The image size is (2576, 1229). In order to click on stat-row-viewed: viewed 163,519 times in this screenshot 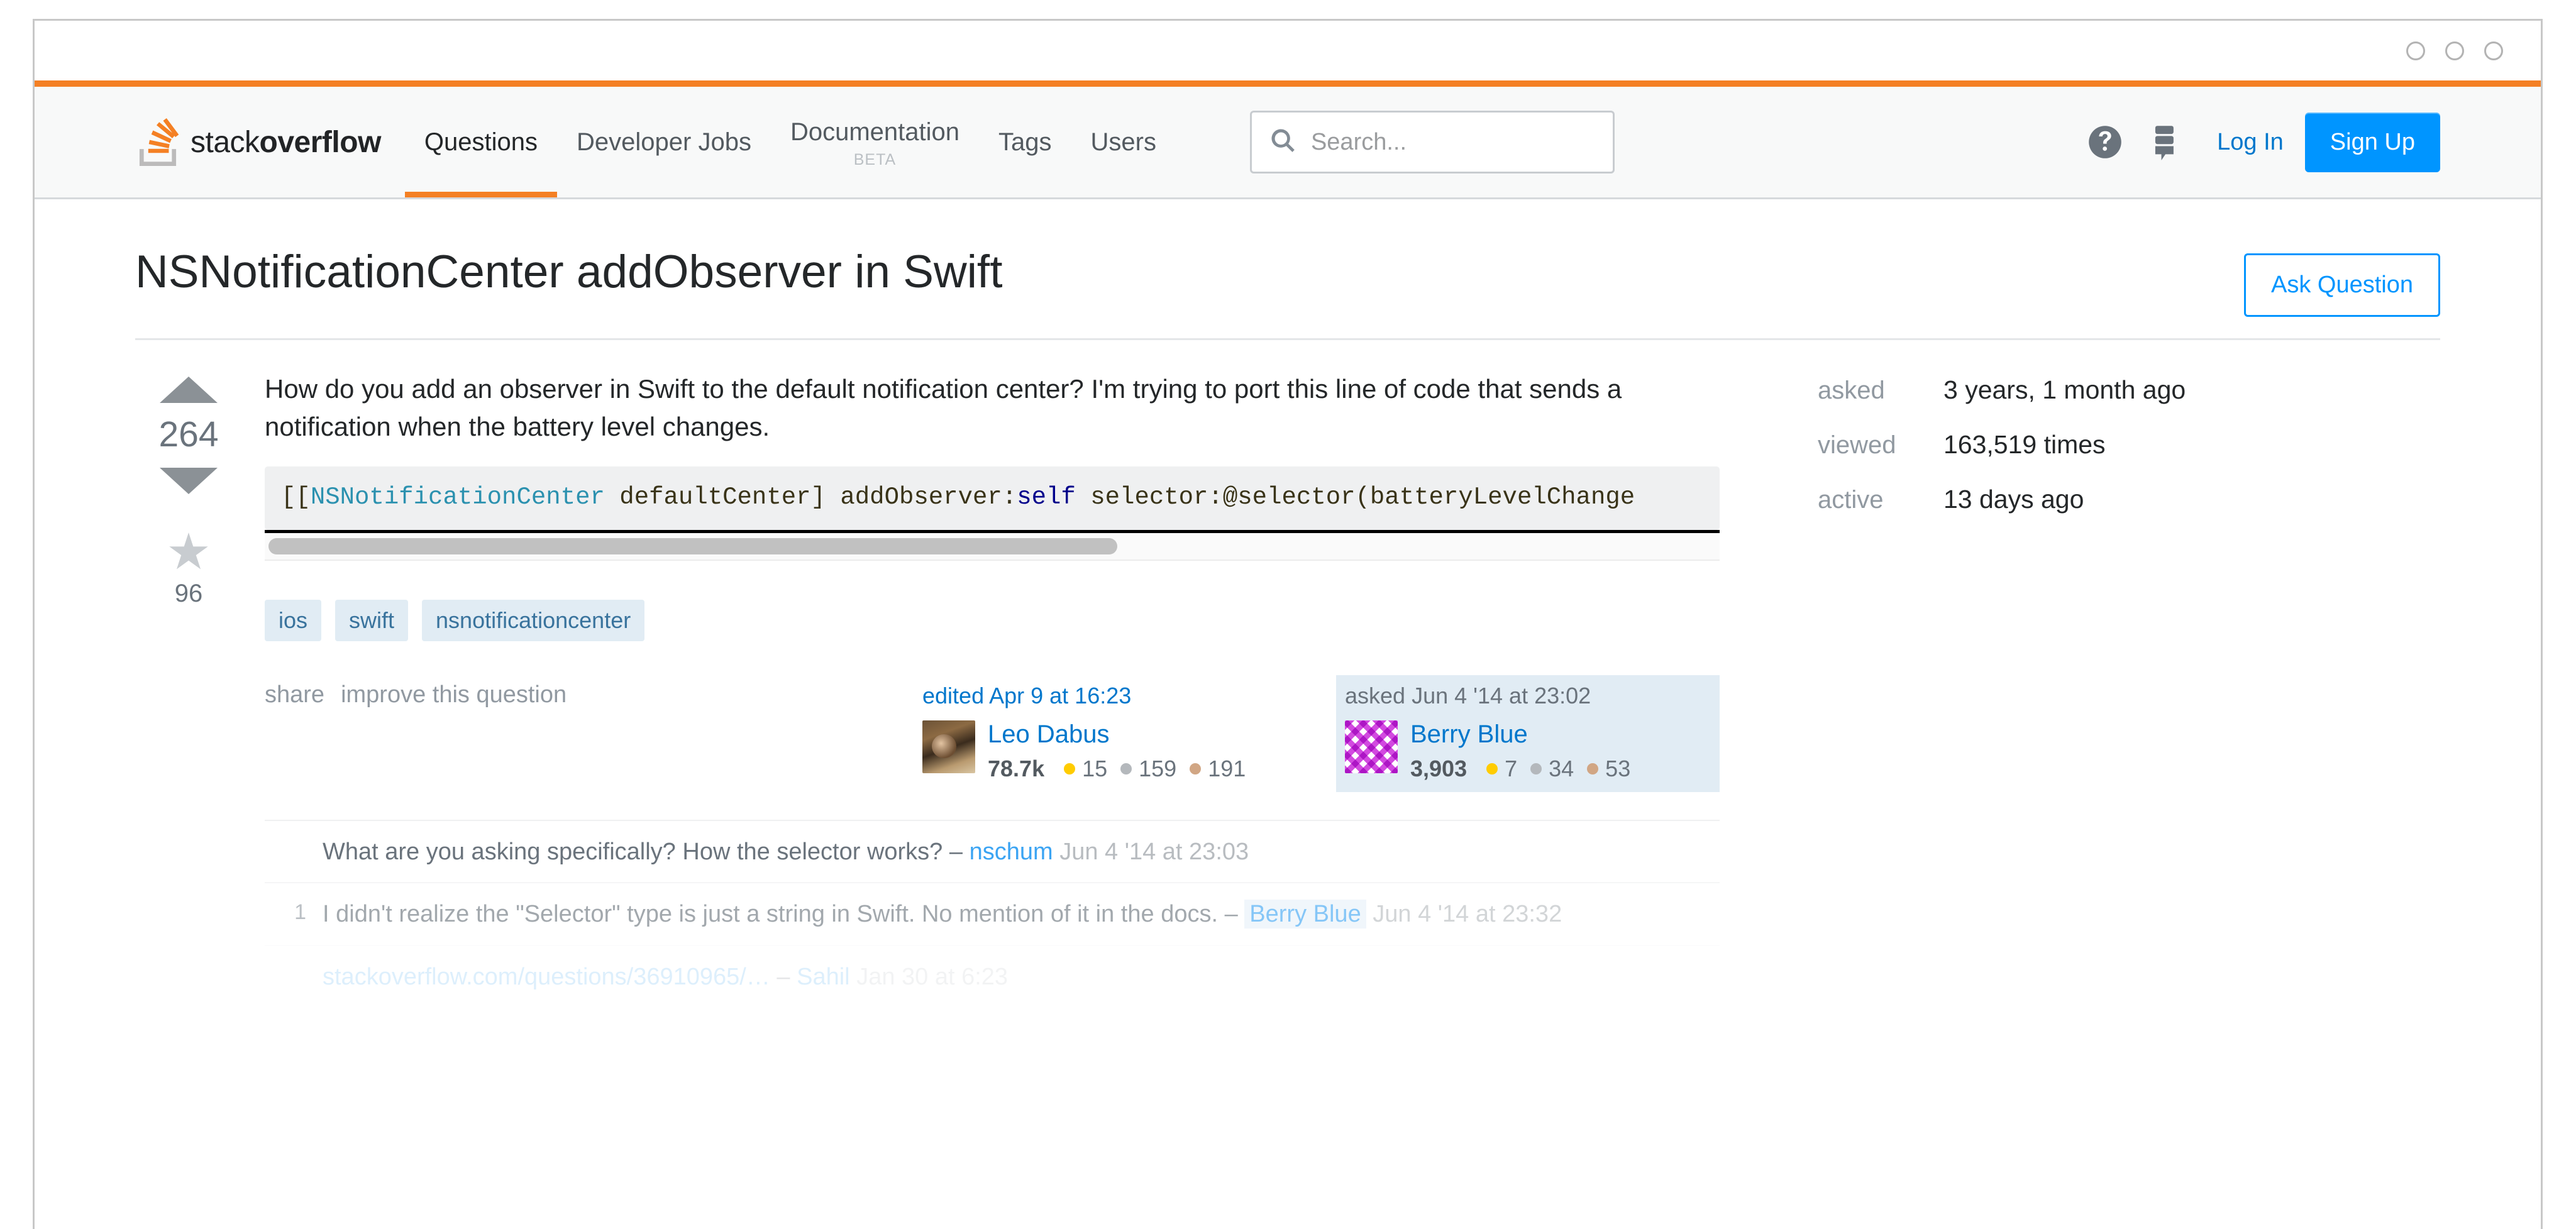, I will do `click(2002, 445)`.